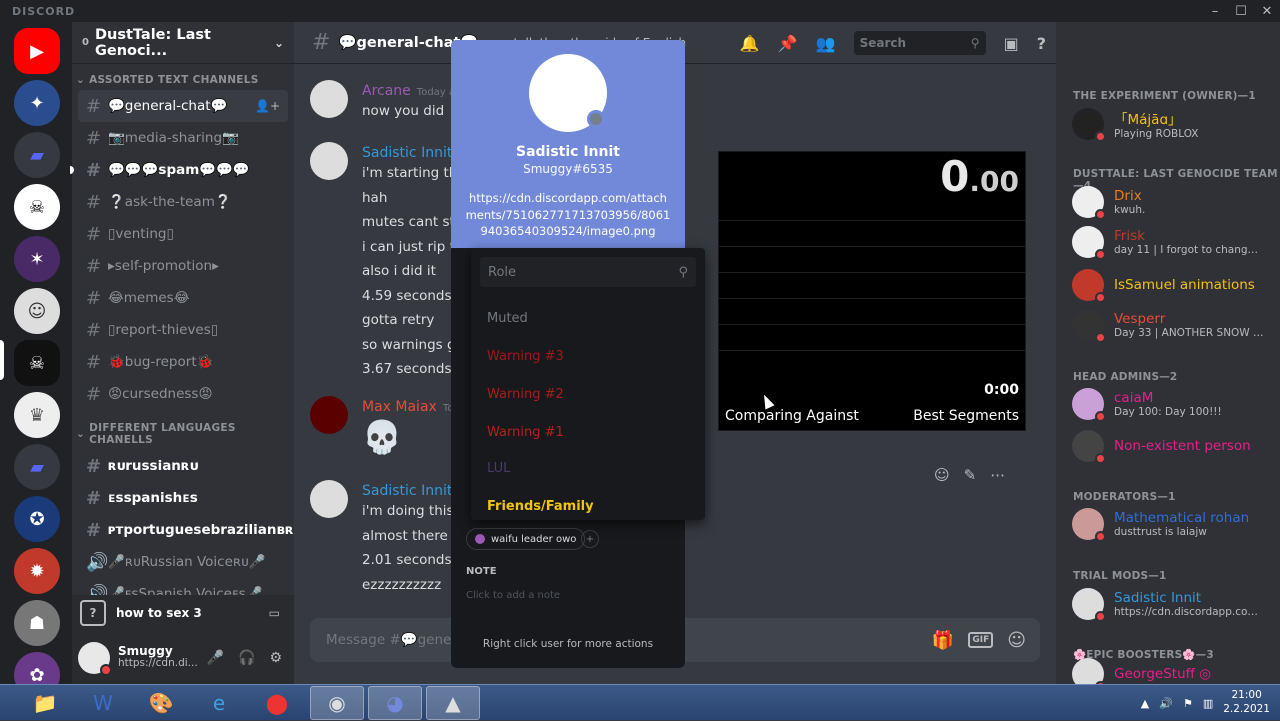  Describe the element at coordinates (179, 170) in the screenshot. I see `channel-item: # 💬💬💬spam💬💬💬` at that location.